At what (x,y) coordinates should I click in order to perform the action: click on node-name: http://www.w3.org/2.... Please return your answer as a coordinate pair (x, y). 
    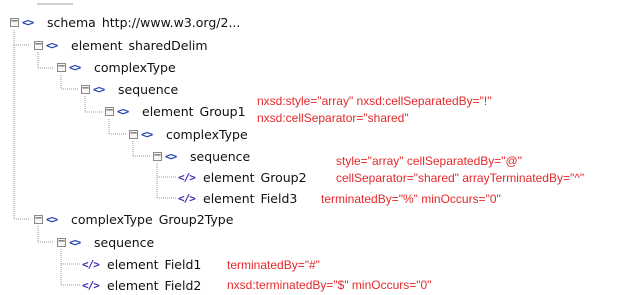
    Looking at the image, I should click on (171, 22).